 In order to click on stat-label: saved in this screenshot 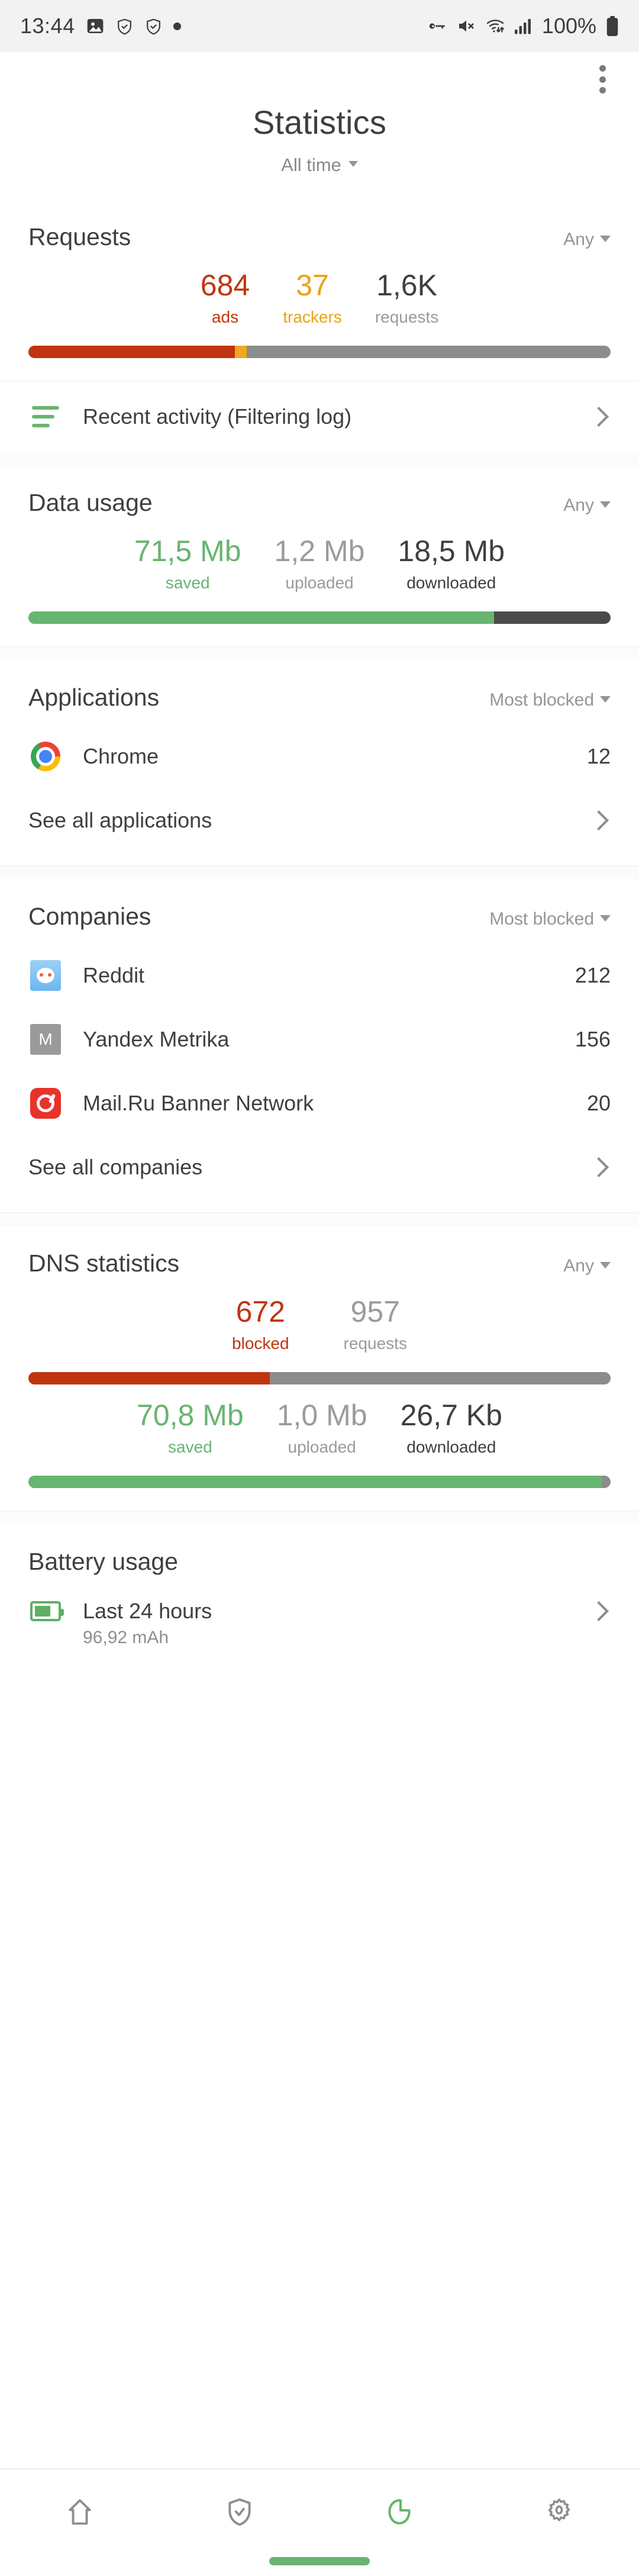, I will do `click(190, 1447)`.